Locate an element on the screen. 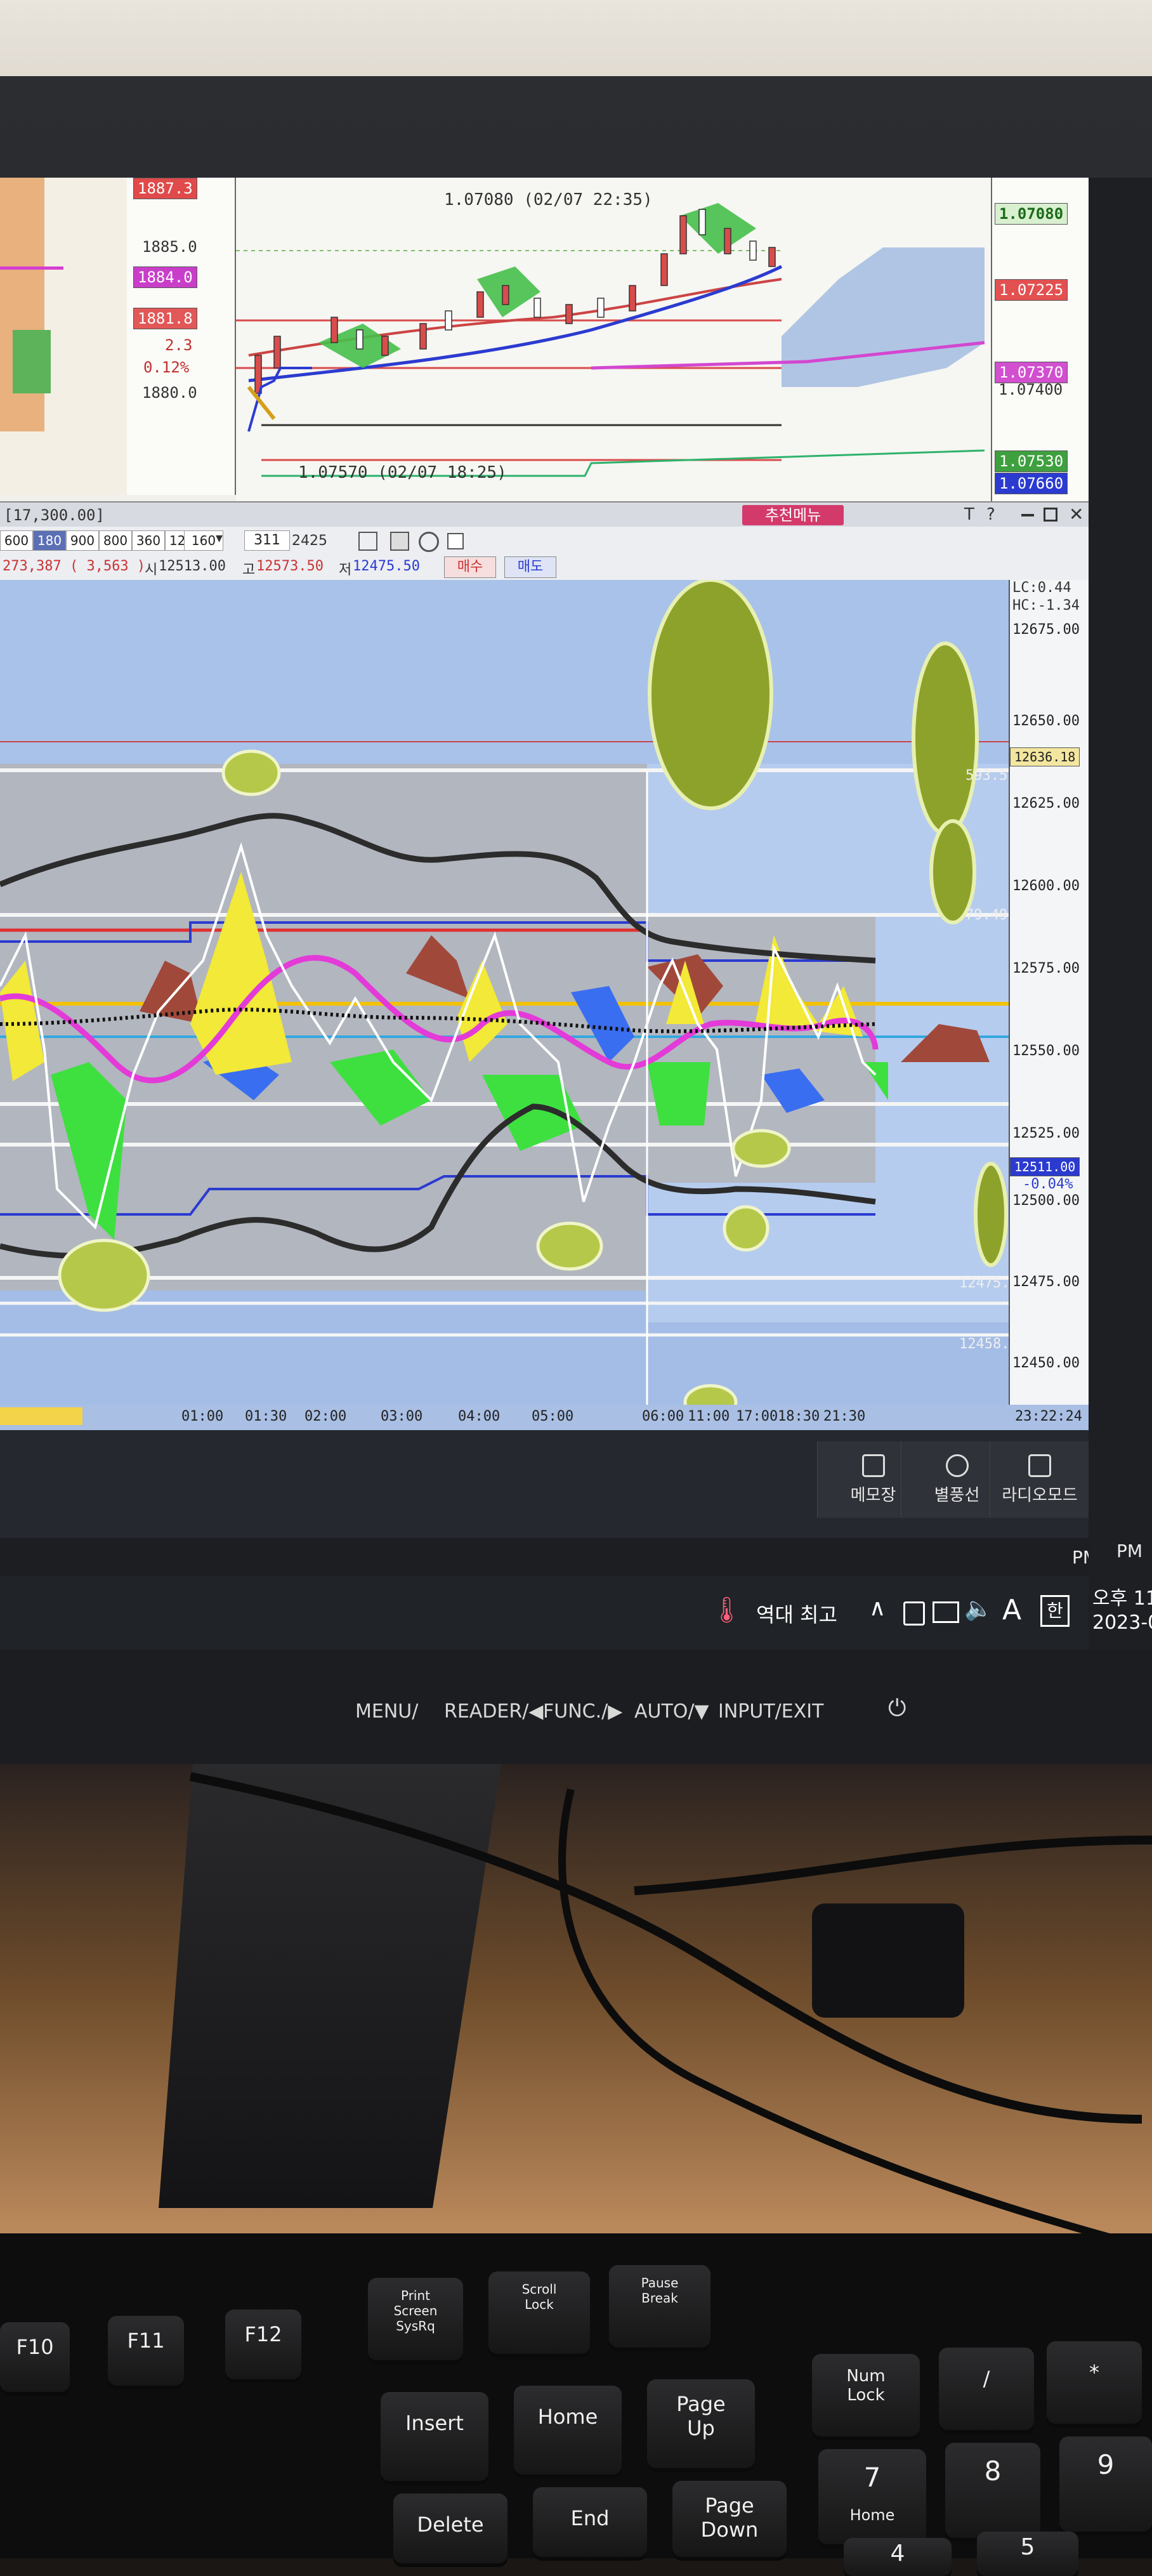 This screenshot has height=2576, width=1152. quote-open-label: 시 is located at coordinates (151, 570).